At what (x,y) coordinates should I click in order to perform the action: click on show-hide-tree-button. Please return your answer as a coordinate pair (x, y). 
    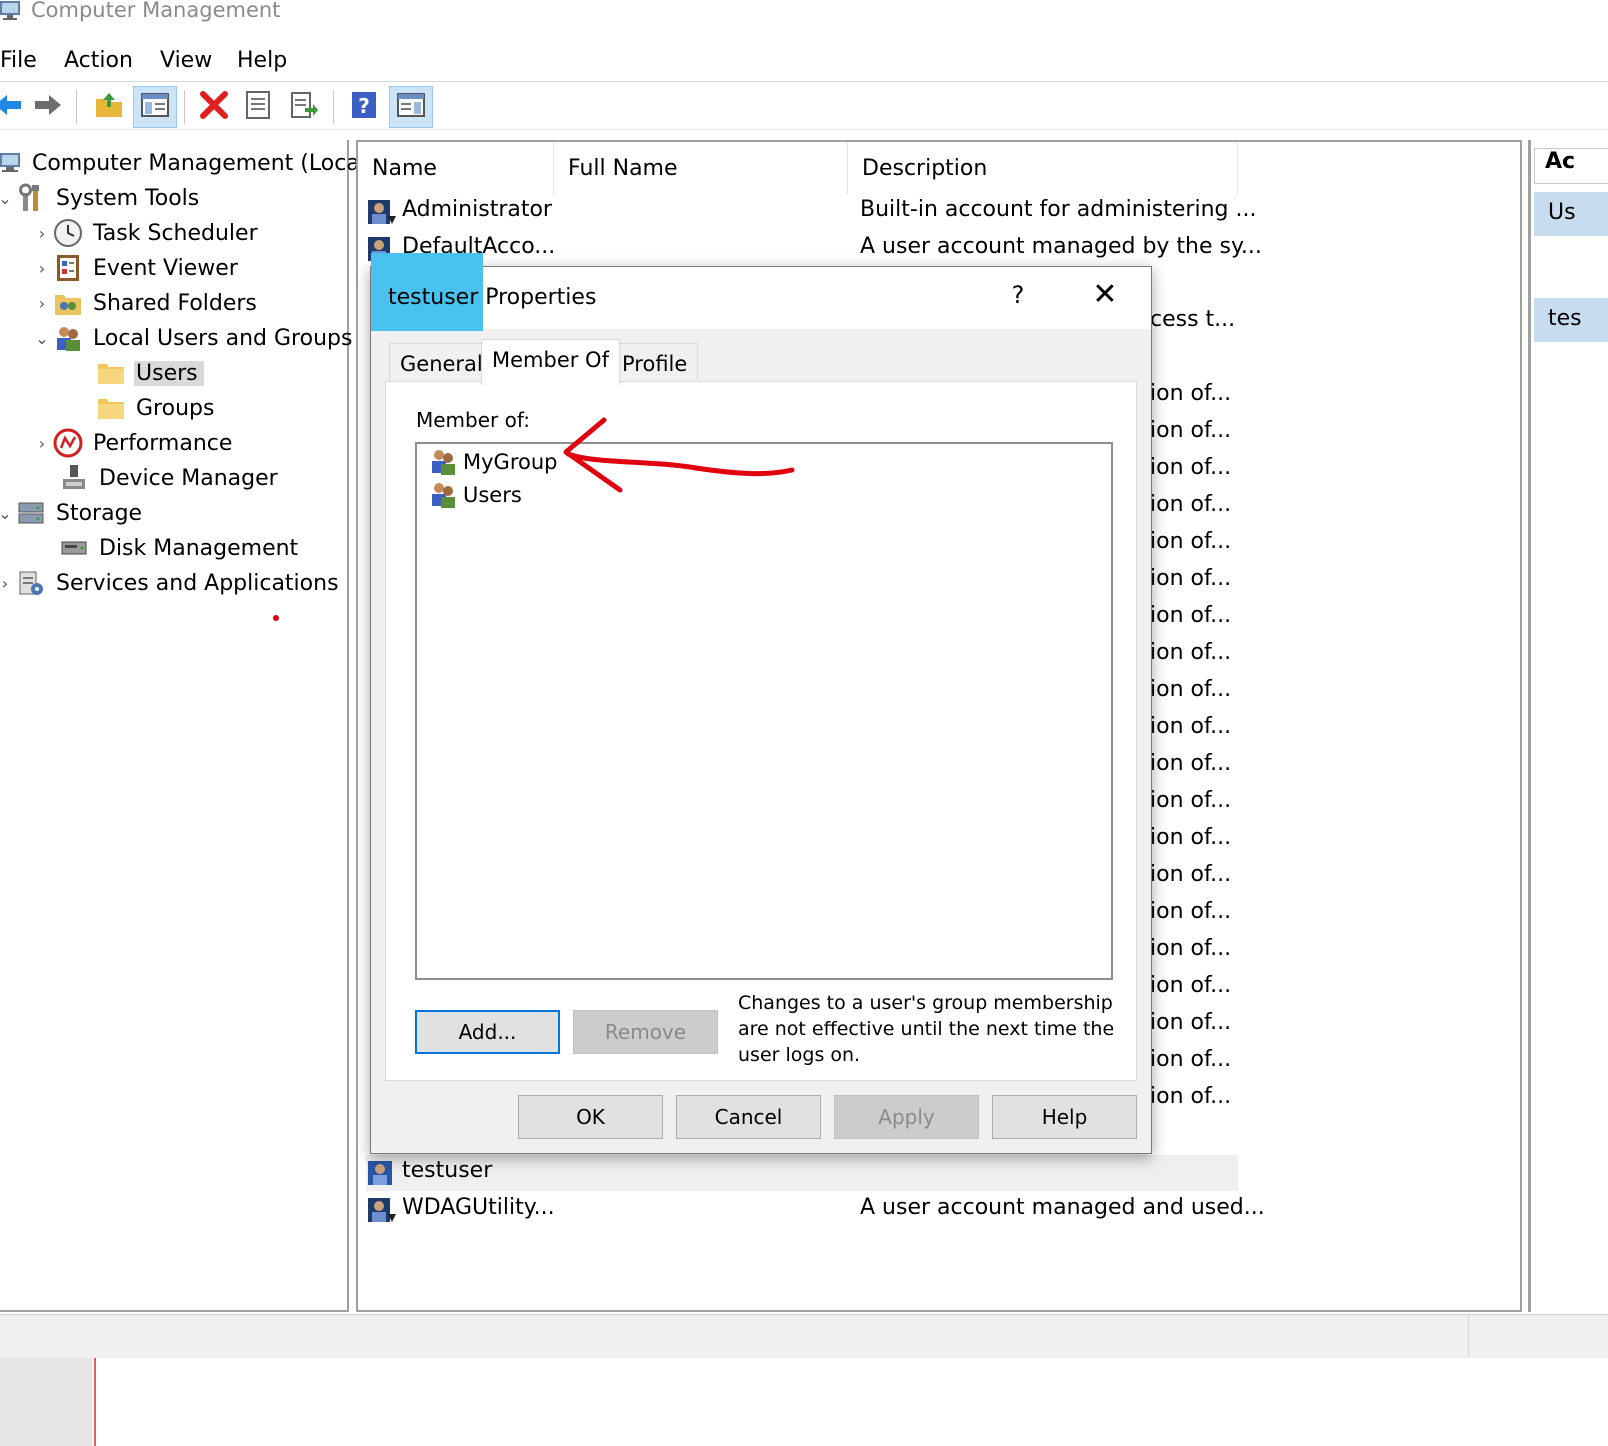
    Looking at the image, I should click on (155, 107).